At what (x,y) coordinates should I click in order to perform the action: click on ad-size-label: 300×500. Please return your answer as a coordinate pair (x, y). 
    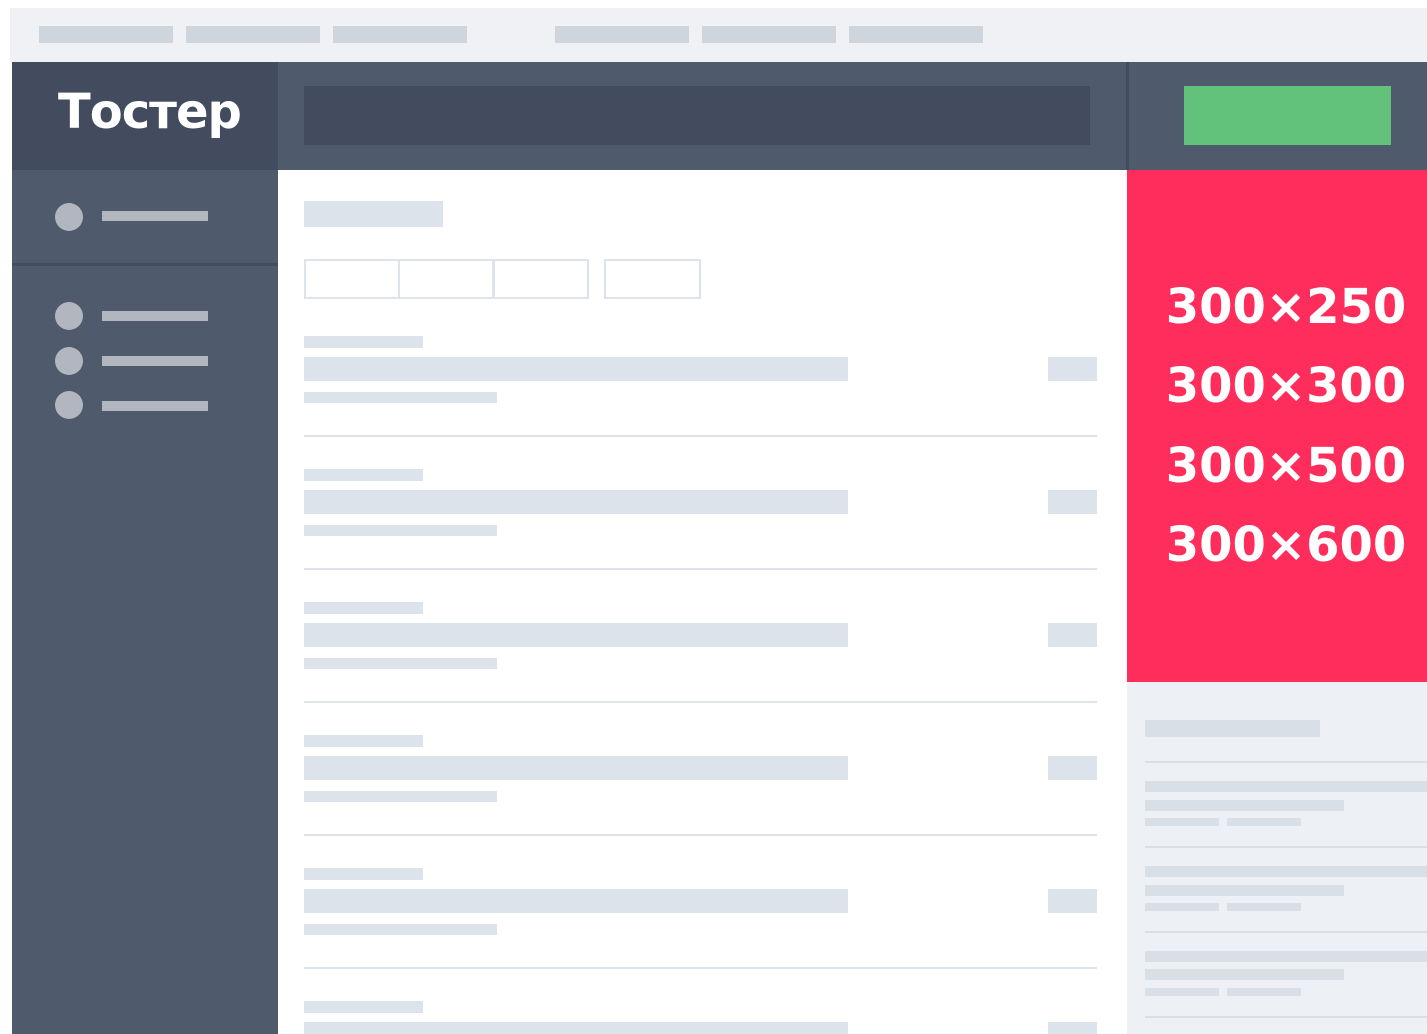
    Looking at the image, I should click on (1286, 466).